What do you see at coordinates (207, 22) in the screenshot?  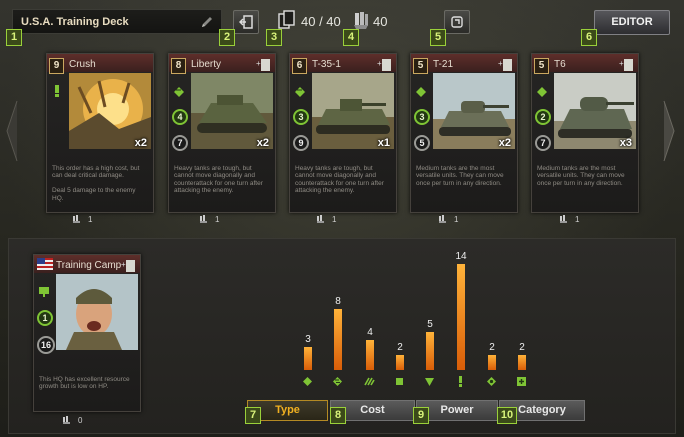 I see `pencil-icon` at bounding box center [207, 22].